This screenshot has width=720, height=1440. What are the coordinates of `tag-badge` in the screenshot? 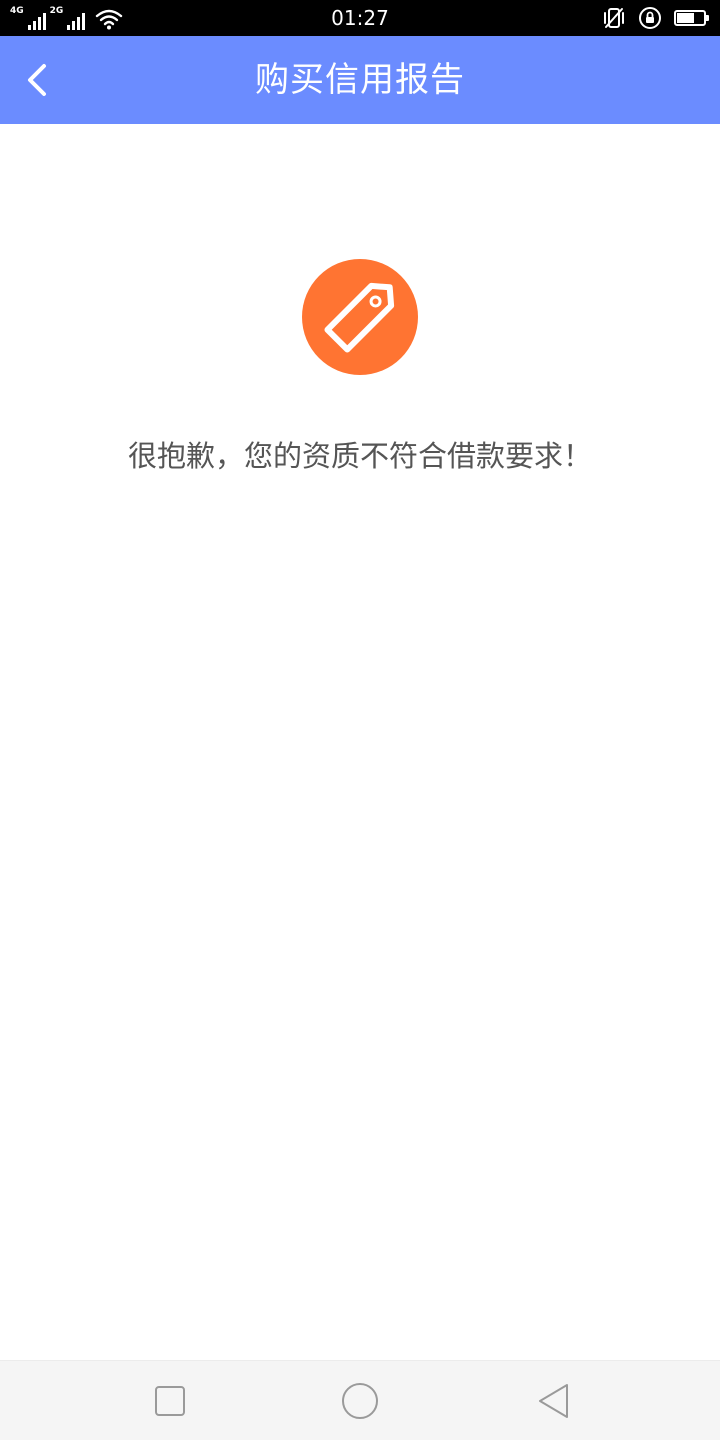 It's located at (360, 317).